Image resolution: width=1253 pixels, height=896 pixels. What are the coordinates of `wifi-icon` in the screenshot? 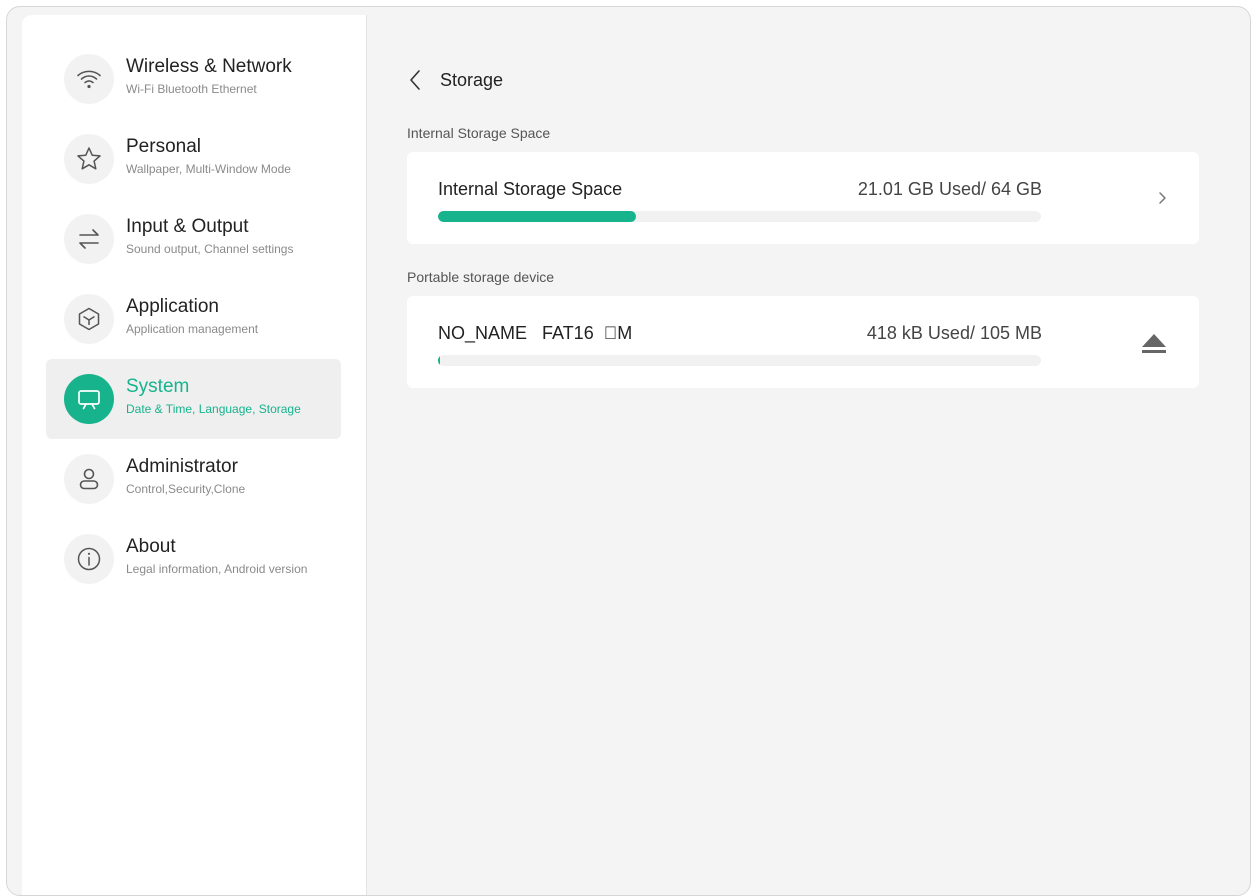 It's located at (89, 79).